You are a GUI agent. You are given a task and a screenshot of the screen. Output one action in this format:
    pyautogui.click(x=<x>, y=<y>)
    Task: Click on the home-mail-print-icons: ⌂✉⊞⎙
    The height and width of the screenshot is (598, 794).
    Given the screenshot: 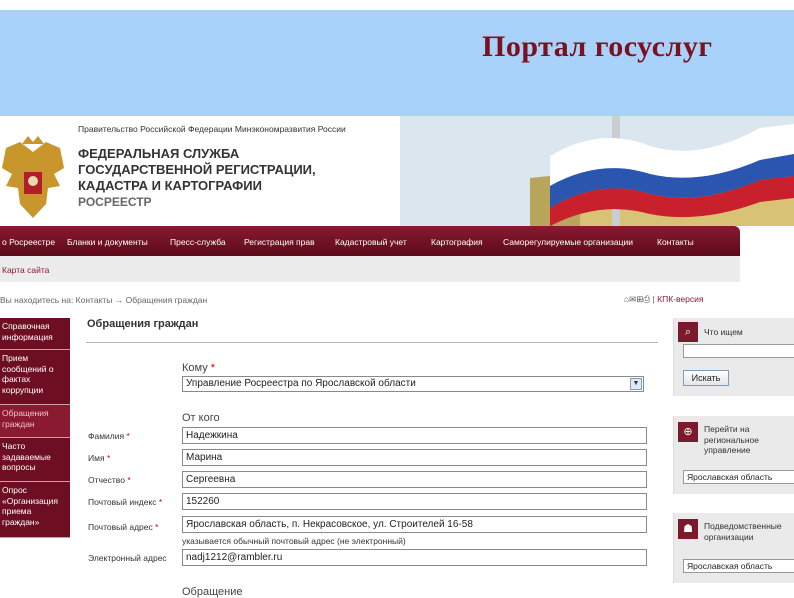 What is the action you would take?
    pyautogui.click(x=637, y=299)
    